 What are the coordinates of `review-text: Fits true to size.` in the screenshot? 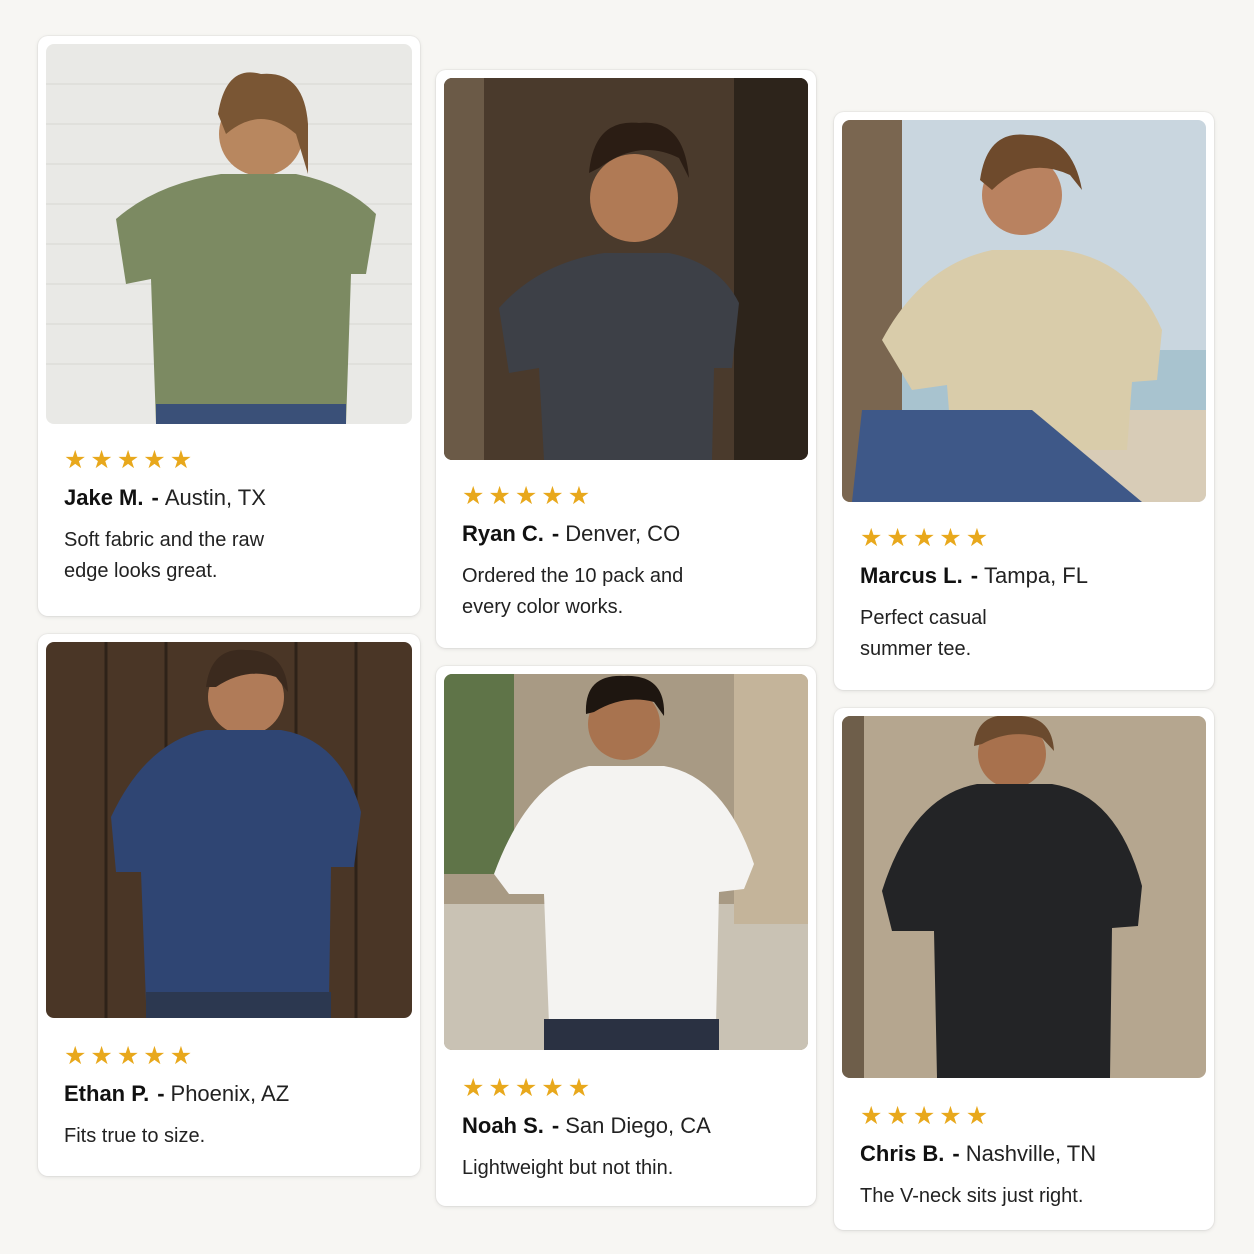 It's located at (232, 1136).